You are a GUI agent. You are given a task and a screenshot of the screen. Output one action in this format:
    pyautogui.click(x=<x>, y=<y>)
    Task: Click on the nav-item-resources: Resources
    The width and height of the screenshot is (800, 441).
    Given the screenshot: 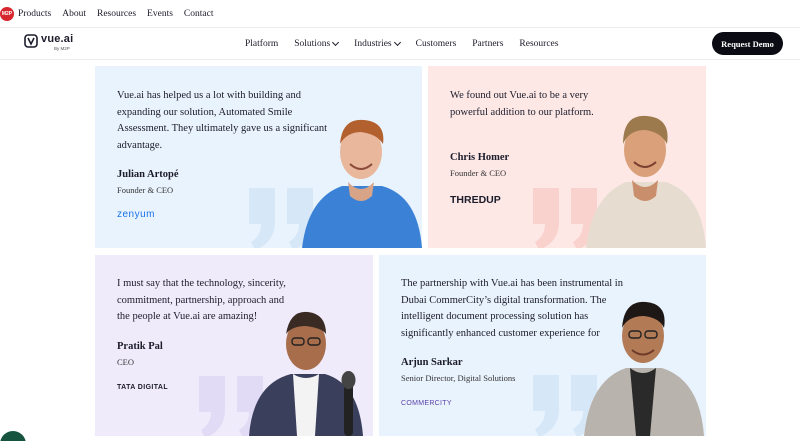 What is the action you would take?
    pyautogui.click(x=538, y=44)
    